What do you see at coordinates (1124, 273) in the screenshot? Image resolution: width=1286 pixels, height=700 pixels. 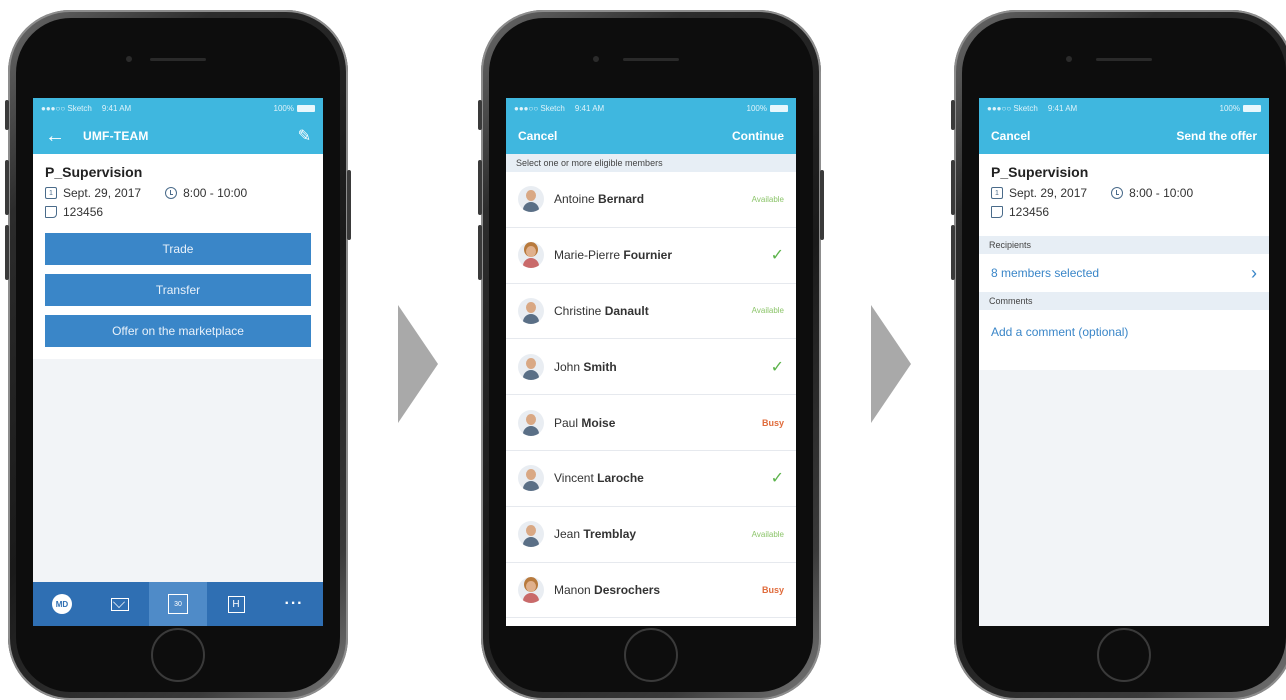 I see `recipients-row: 8 members selected ›` at bounding box center [1124, 273].